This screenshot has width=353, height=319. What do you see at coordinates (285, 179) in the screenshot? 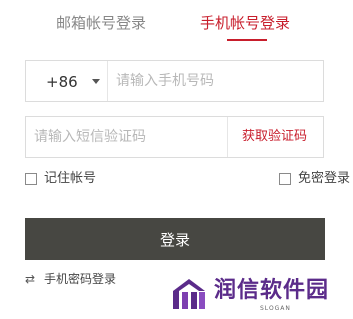
I see `auto-login-checkbox` at bounding box center [285, 179].